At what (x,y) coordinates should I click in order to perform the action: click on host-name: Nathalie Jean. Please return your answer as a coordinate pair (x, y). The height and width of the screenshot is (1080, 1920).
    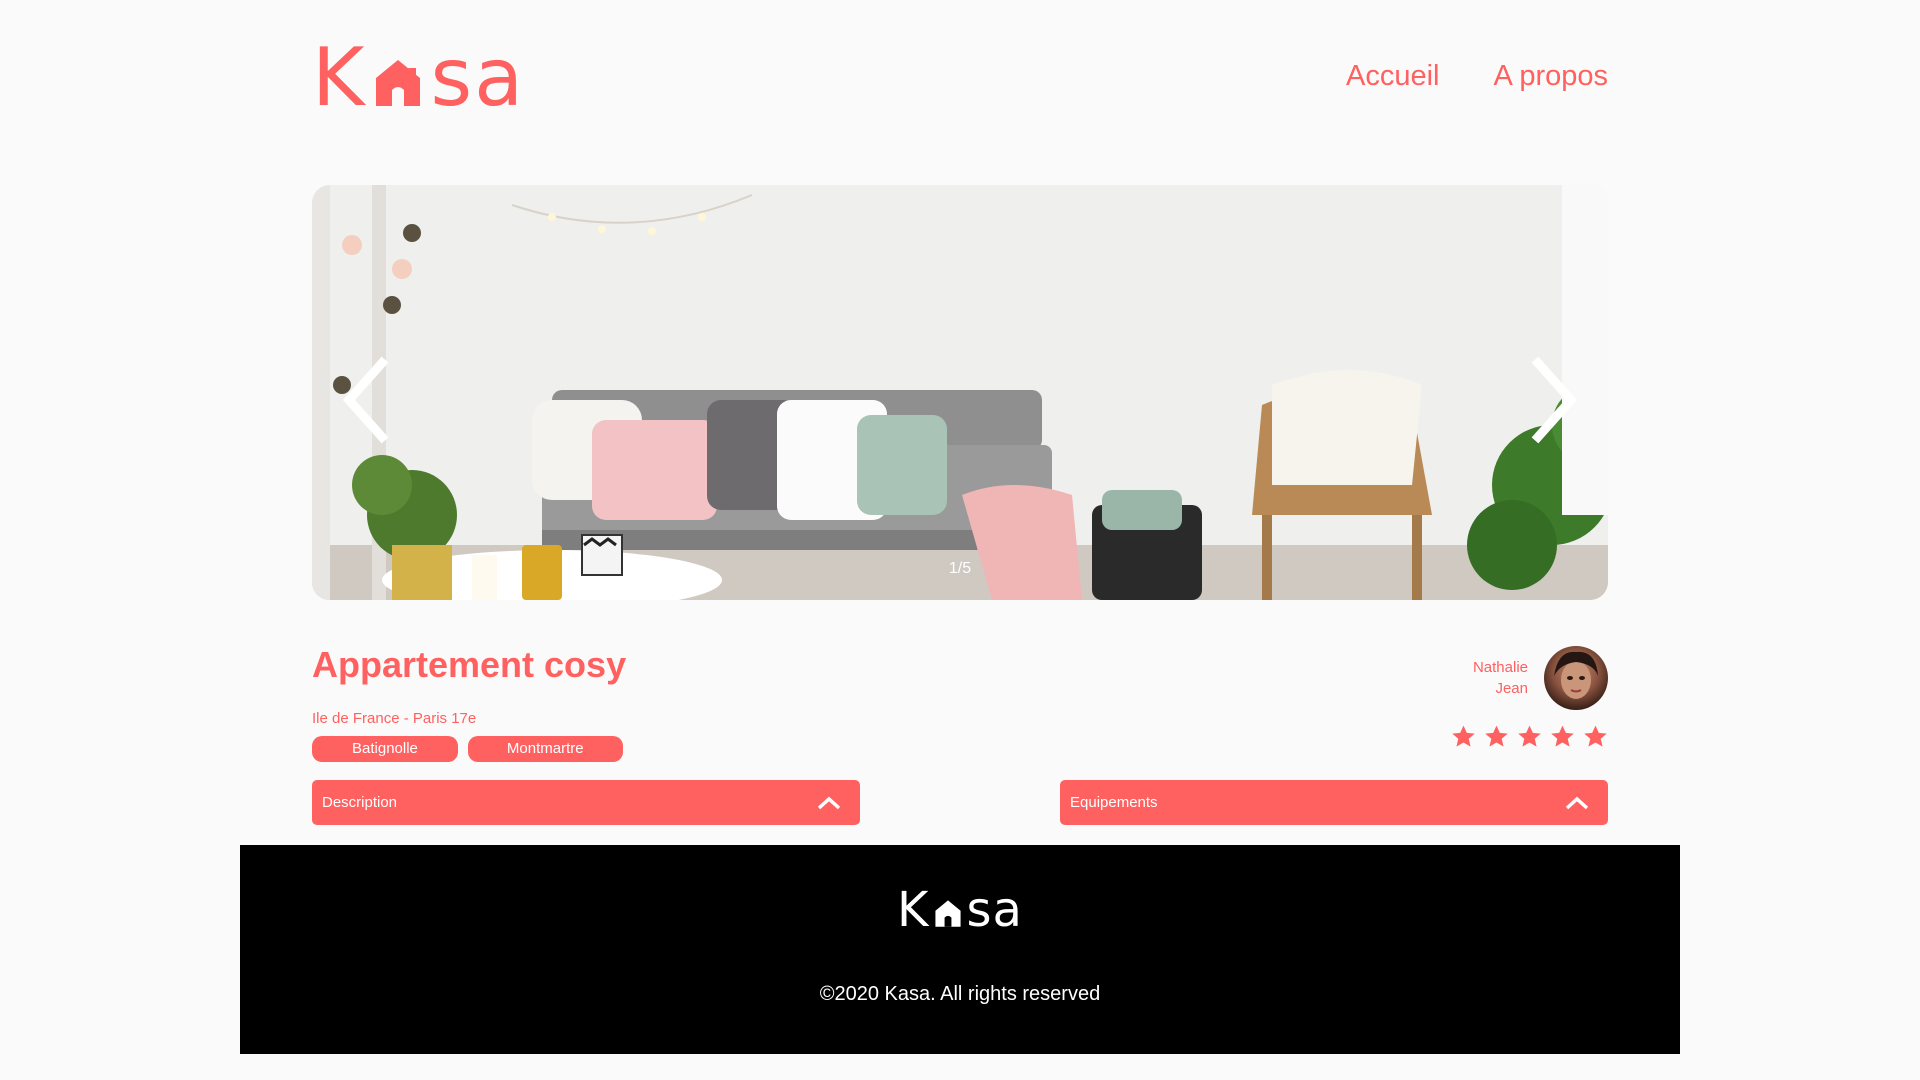
    Looking at the image, I should click on (1500, 678).